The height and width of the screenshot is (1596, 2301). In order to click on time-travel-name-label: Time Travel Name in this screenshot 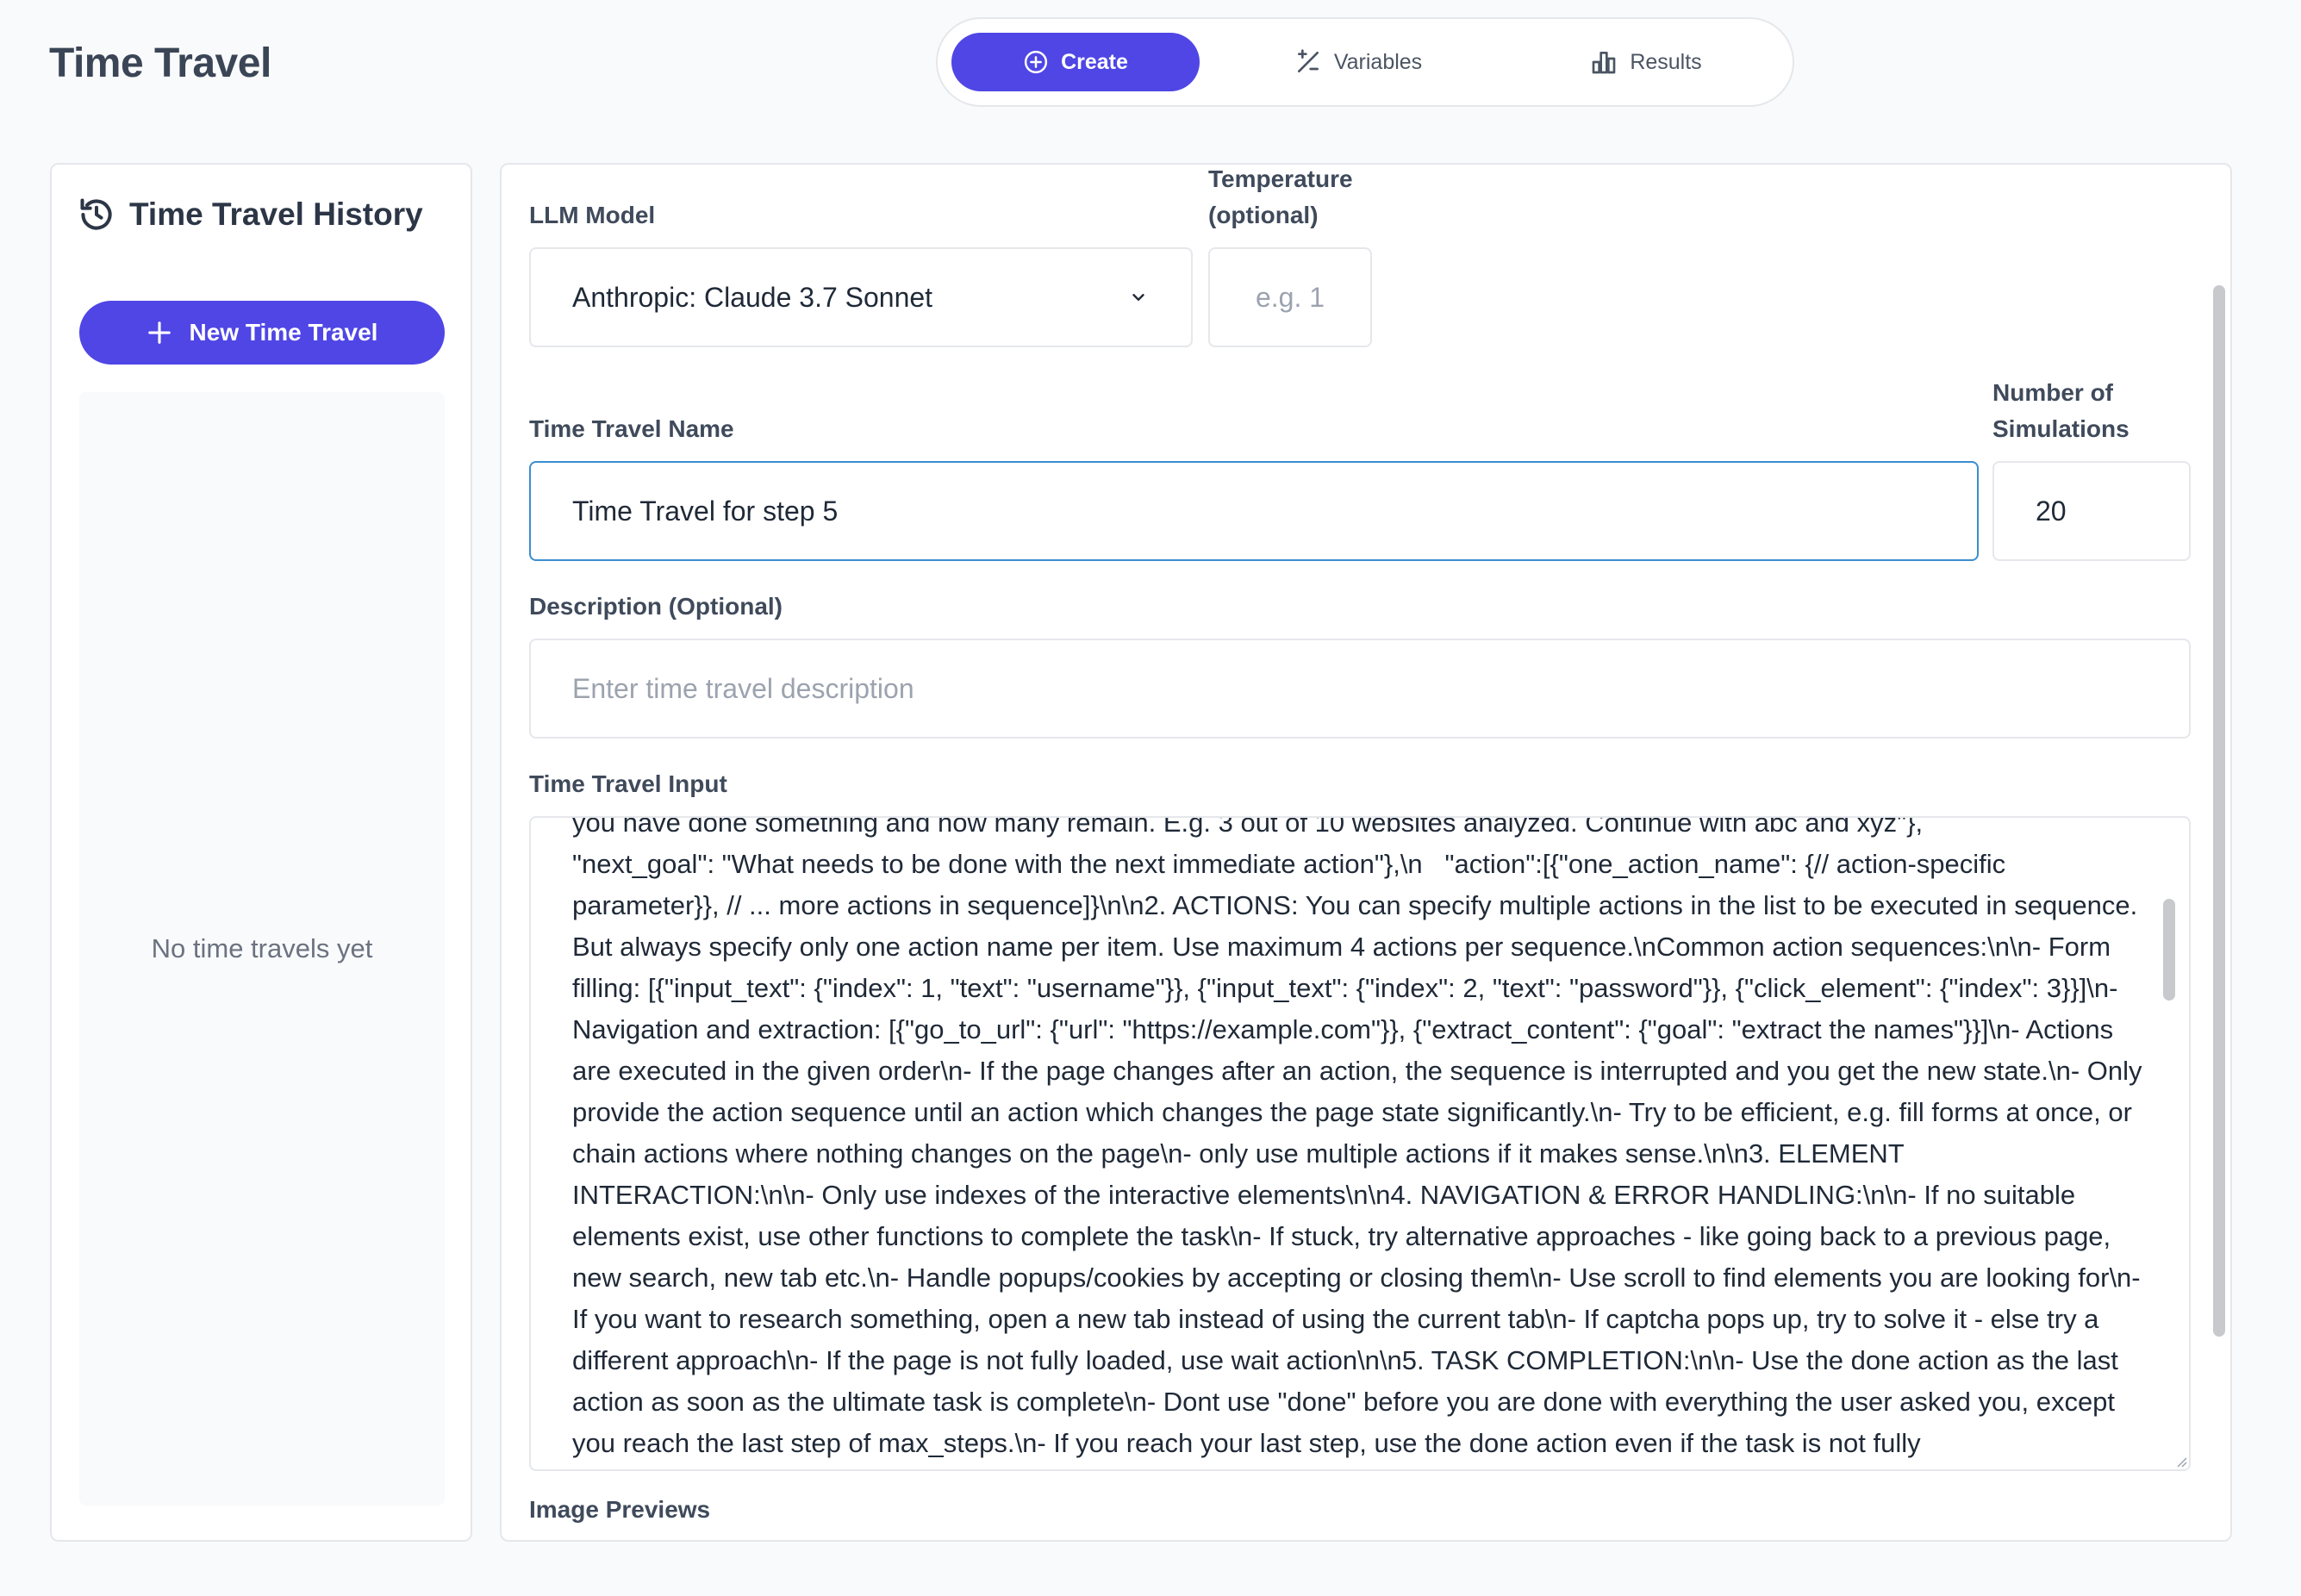, I will do `click(631, 428)`.